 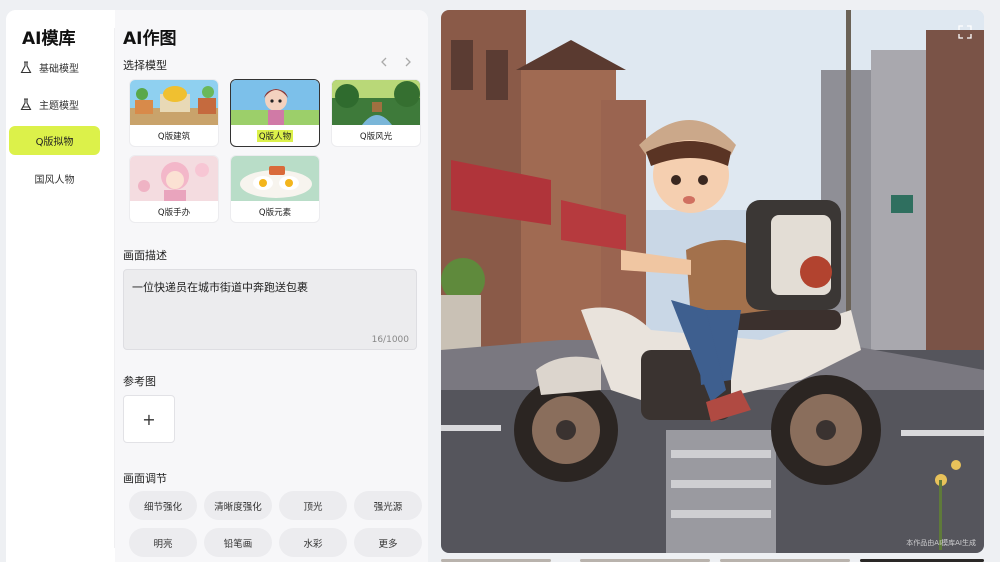 What do you see at coordinates (275, 213) in the screenshot?
I see `model-card-label: Q版元素` at bounding box center [275, 213].